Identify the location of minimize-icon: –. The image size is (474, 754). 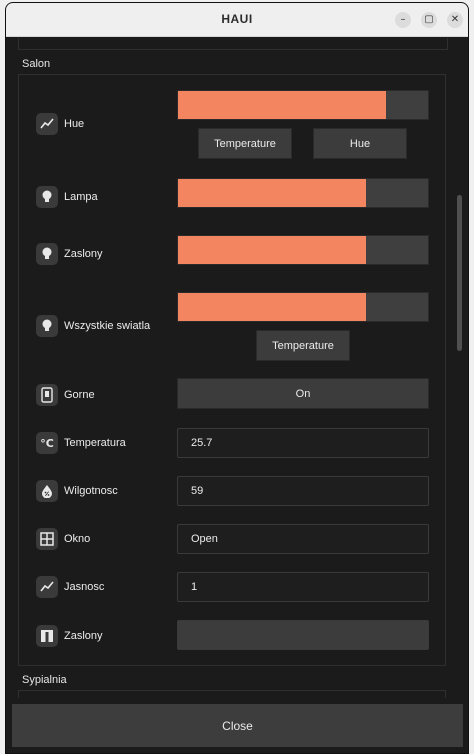
(403, 20).